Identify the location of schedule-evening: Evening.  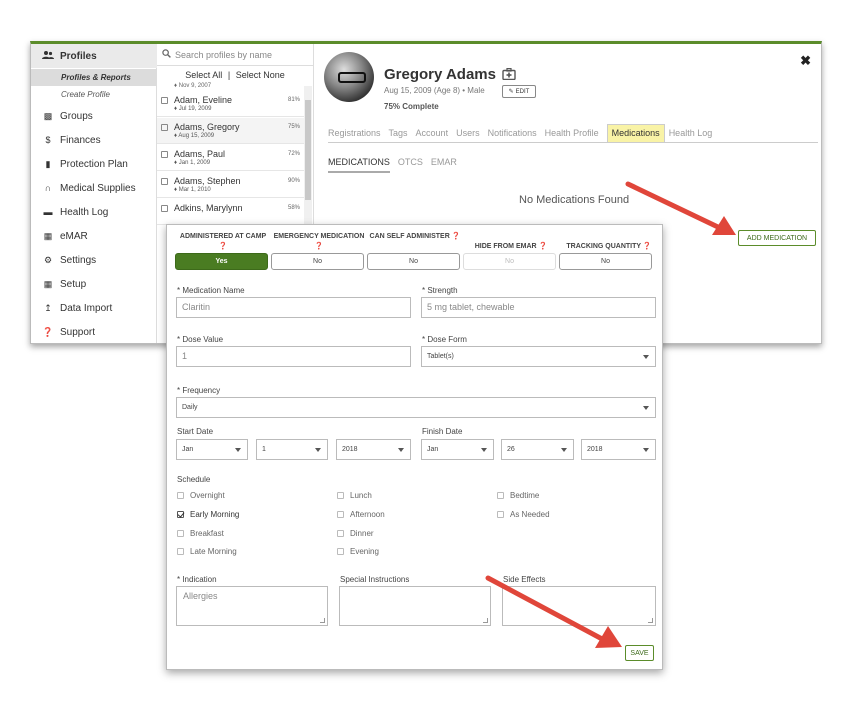
(358, 551).